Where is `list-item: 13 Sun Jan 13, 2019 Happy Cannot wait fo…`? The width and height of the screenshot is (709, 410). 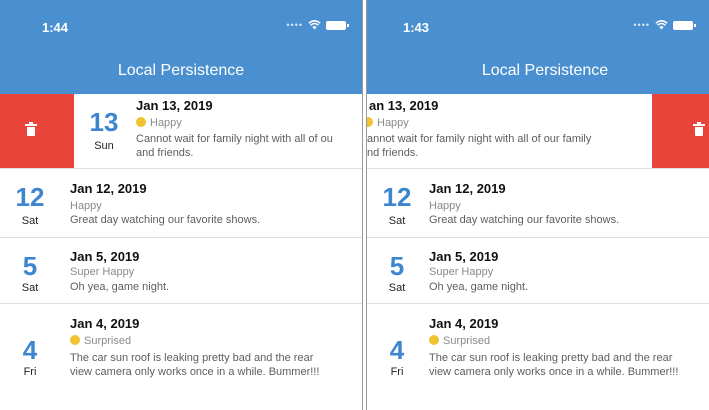 list-item: 13 Sun Jan 13, 2019 Happy Cannot wait fo… is located at coordinates (218, 131).